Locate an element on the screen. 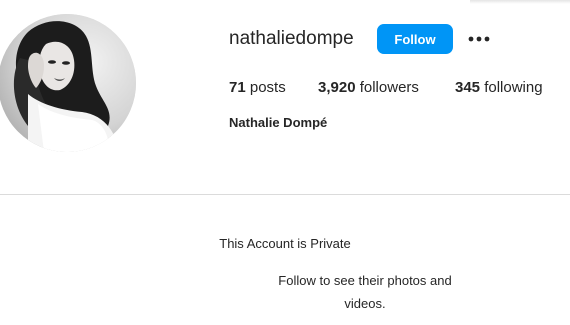  avatar is located at coordinates (68, 83).